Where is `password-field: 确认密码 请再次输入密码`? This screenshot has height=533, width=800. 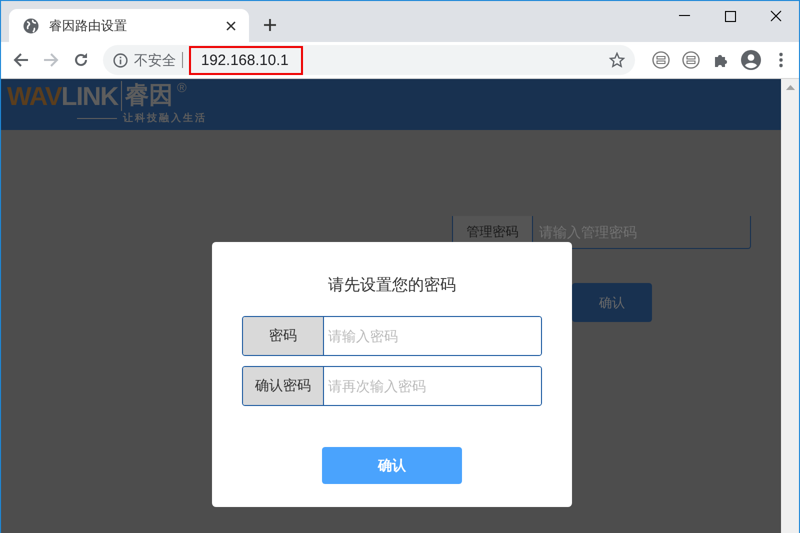
password-field: 确认密码 请再次输入密码 is located at coordinates (392, 386).